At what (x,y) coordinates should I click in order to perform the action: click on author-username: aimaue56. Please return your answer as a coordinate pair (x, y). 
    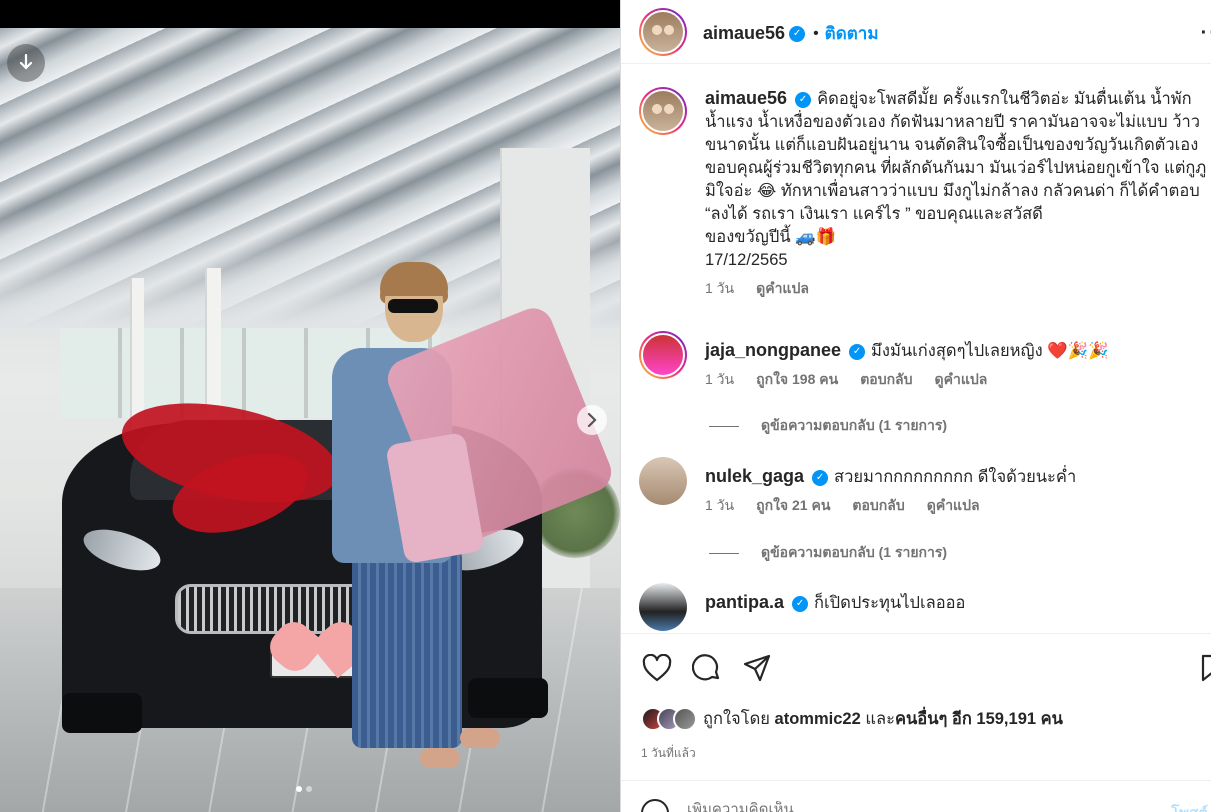
    Looking at the image, I should click on (744, 33).